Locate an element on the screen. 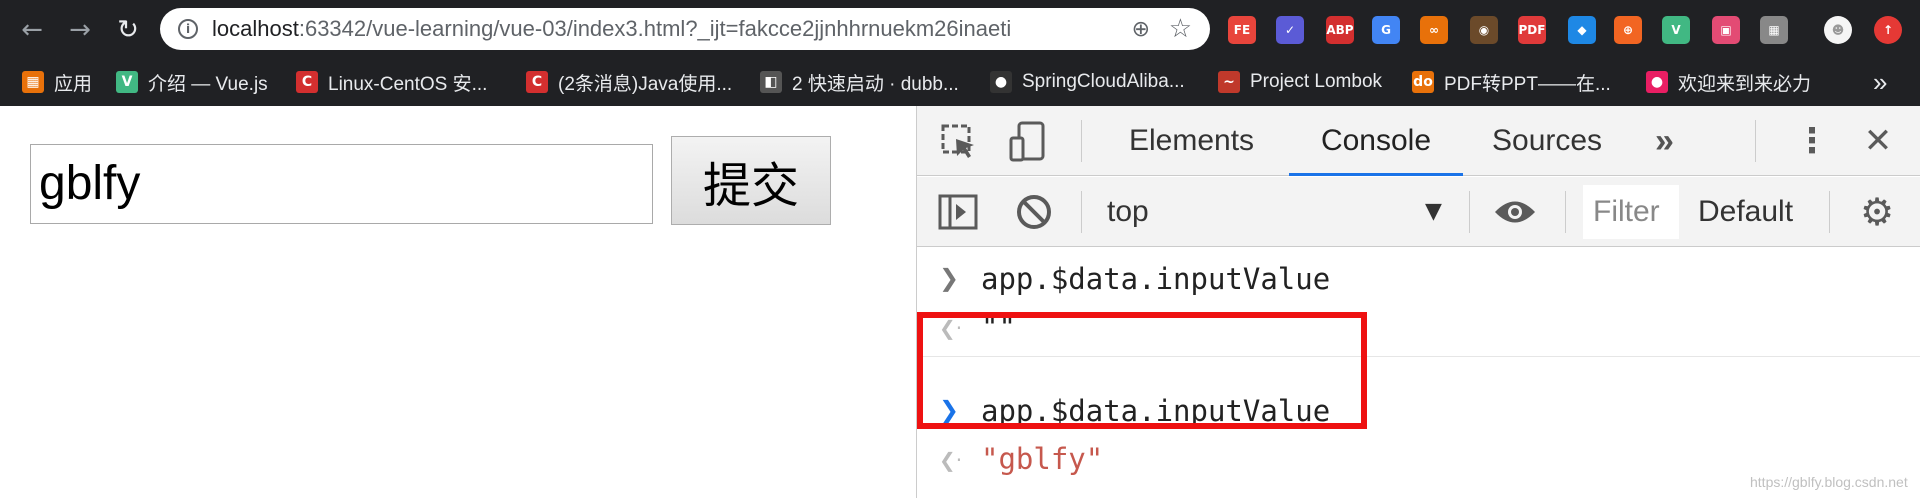 This screenshot has width=1920, height=498. console-toolbar: top ▼ Filter Default ⚙ is located at coordinates (1418, 212).